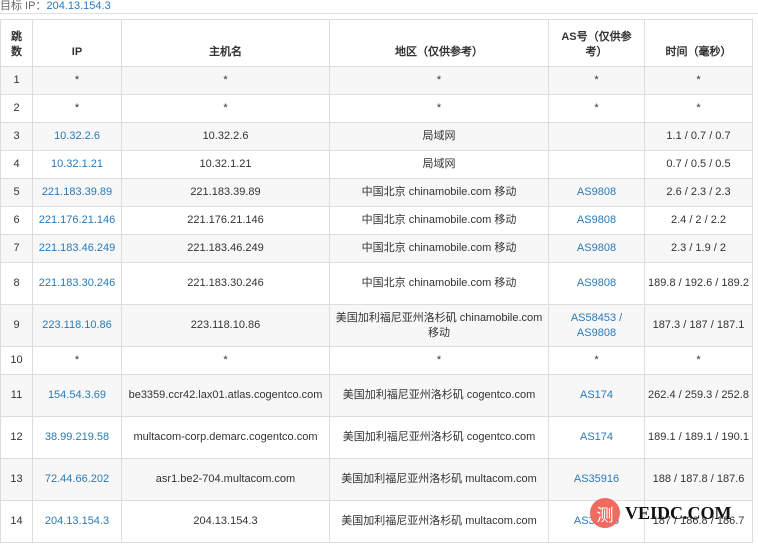 The height and width of the screenshot is (558, 758). What do you see at coordinates (16, 283) in the screenshot?
I see `hop-cell: 8` at bounding box center [16, 283].